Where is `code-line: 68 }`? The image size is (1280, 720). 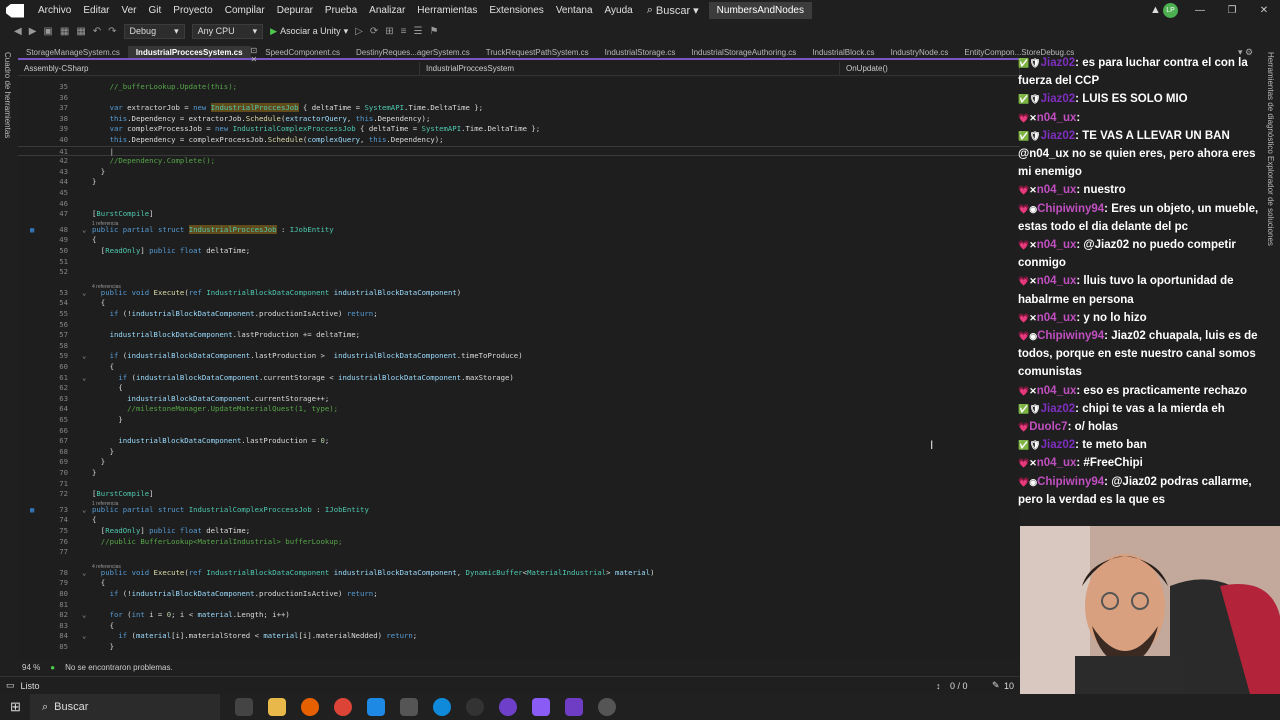
code-line: 68 } is located at coordinates (519, 452).